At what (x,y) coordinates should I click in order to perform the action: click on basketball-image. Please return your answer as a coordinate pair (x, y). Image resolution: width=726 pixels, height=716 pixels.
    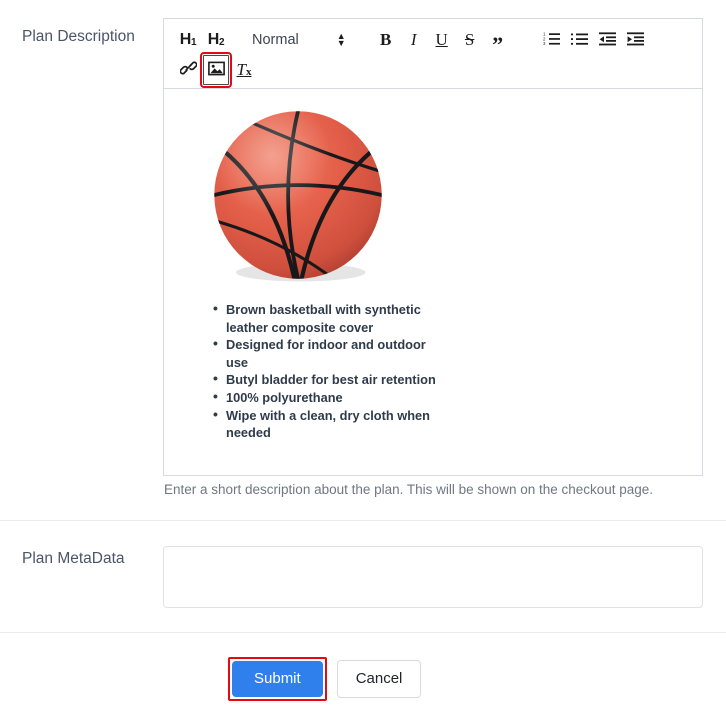
    Looking at the image, I should click on (298, 195).